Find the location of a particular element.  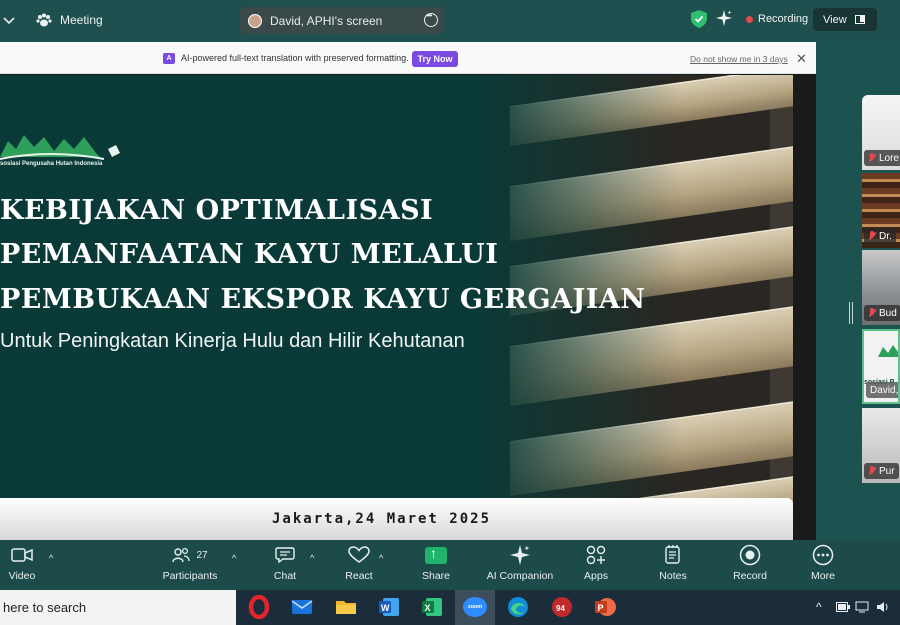

participant-tile: Lore is located at coordinates (881, 132).